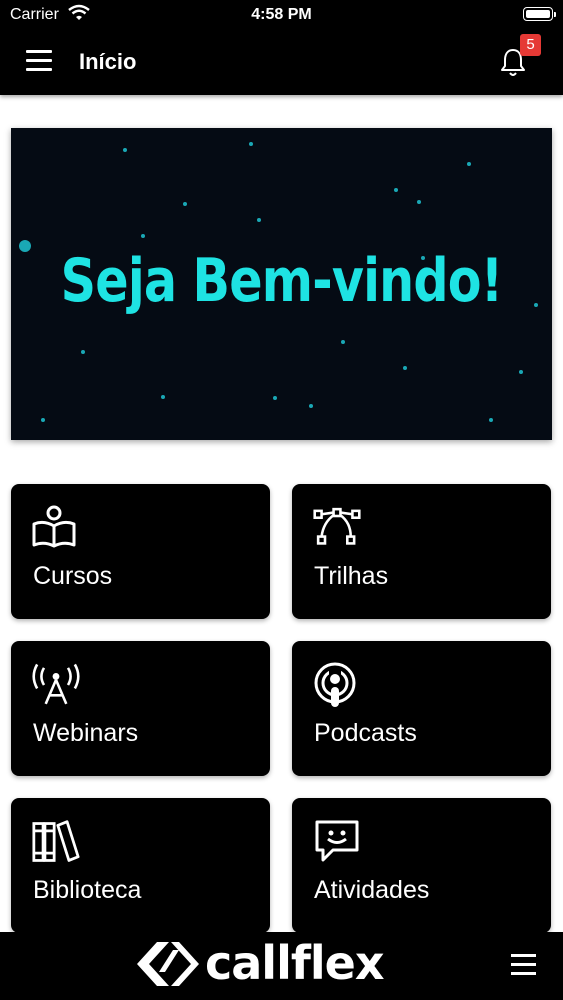 This screenshot has height=1000, width=563. What do you see at coordinates (168, 964) in the screenshot?
I see `callflex-logo-icon` at bounding box center [168, 964].